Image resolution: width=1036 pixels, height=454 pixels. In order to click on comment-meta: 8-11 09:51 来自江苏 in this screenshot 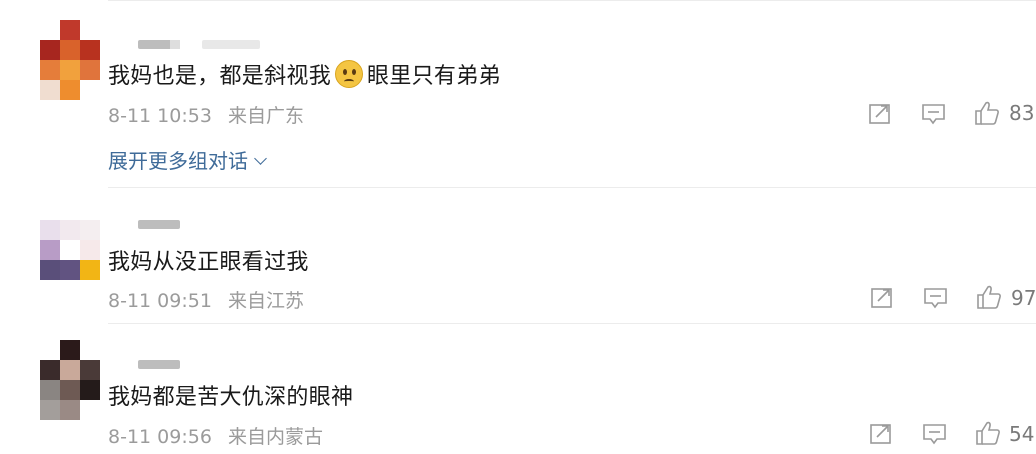, I will do `click(206, 299)`.